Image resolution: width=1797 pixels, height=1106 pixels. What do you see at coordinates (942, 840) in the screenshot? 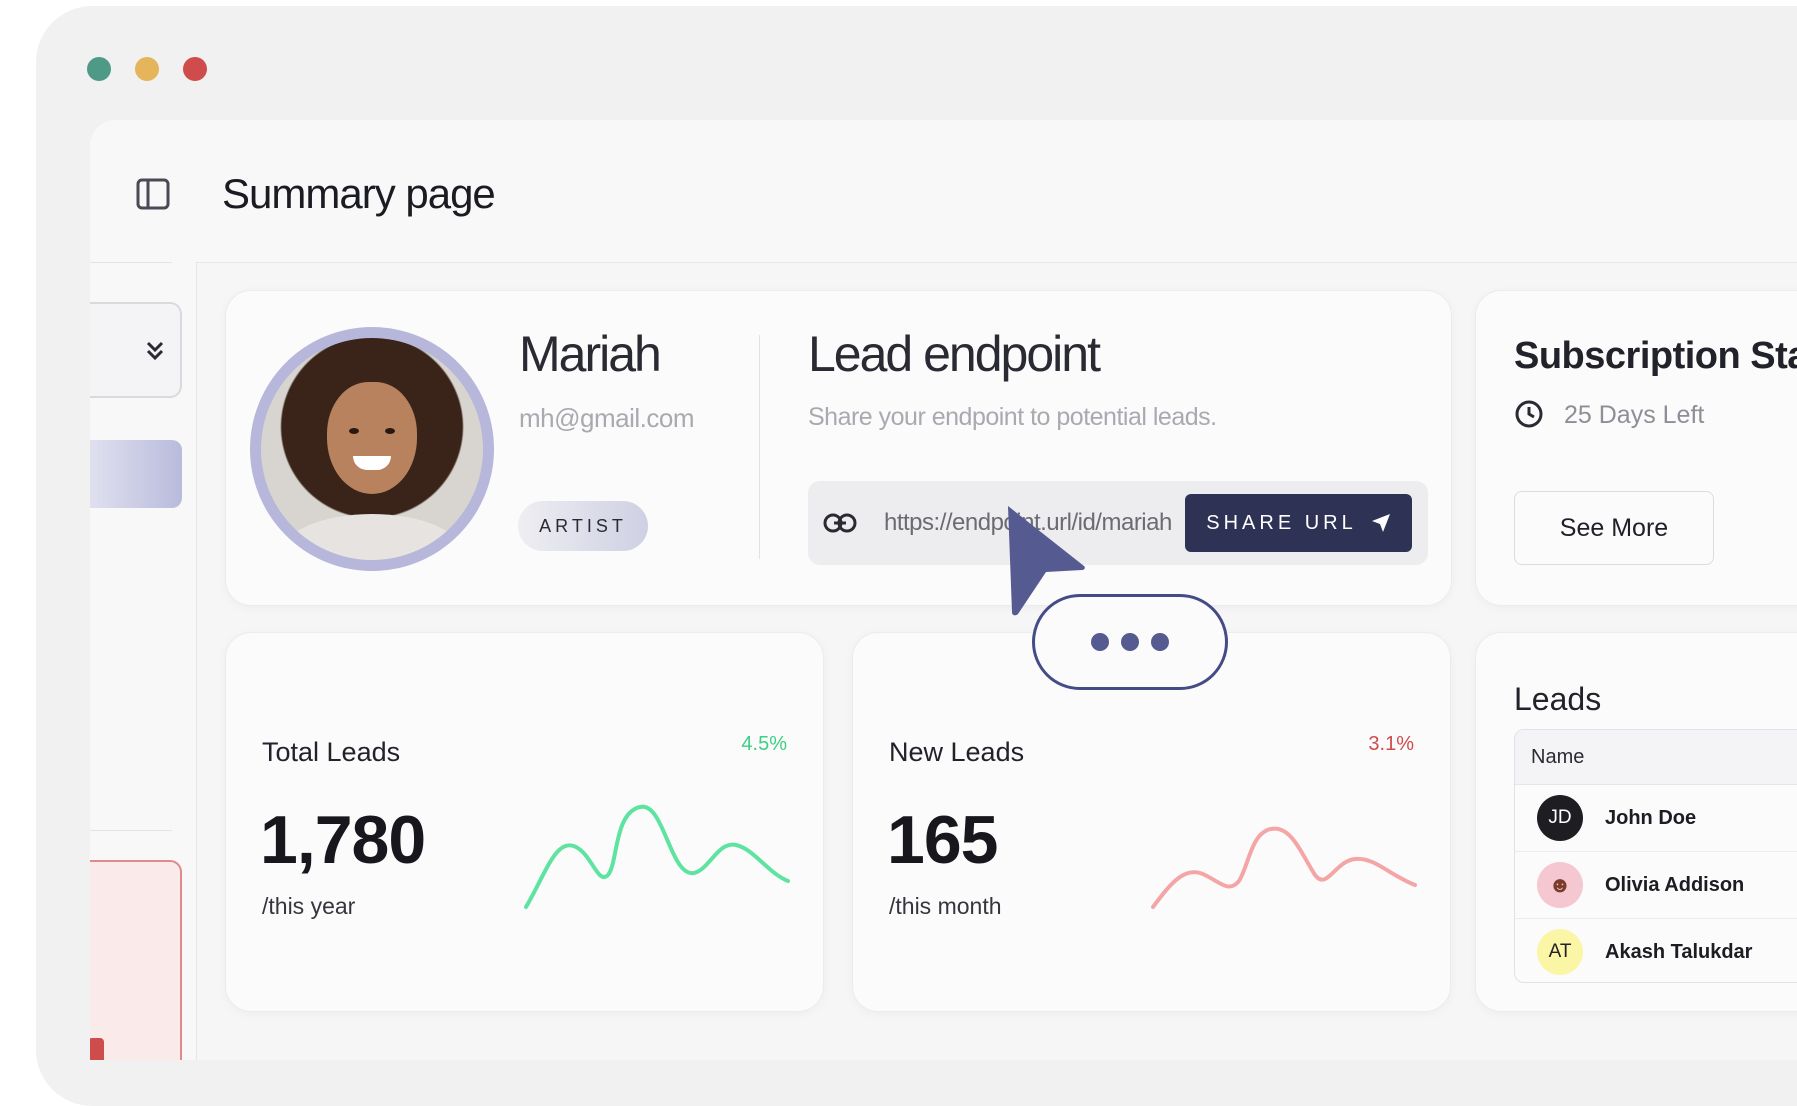
I see `stat-value: 165` at bounding box center [942, 840].